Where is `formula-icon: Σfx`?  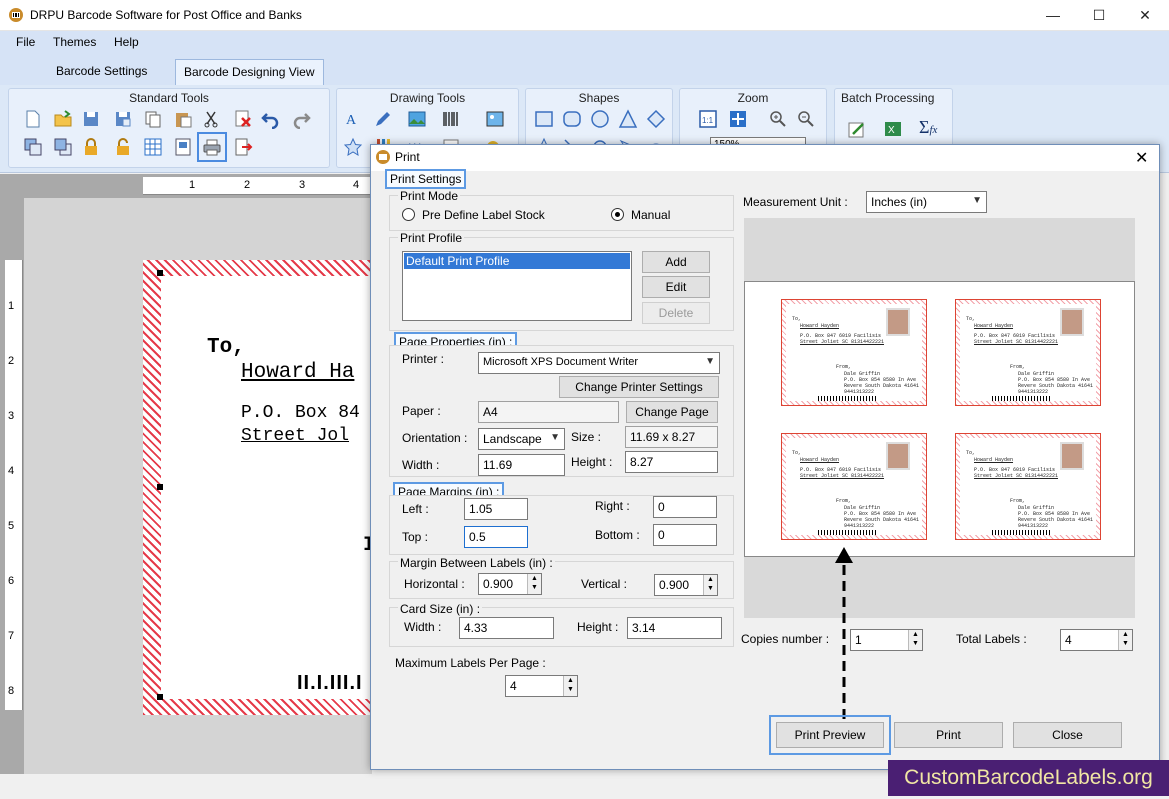 formula-icon: Σfx is located at coordinates (928, 127).